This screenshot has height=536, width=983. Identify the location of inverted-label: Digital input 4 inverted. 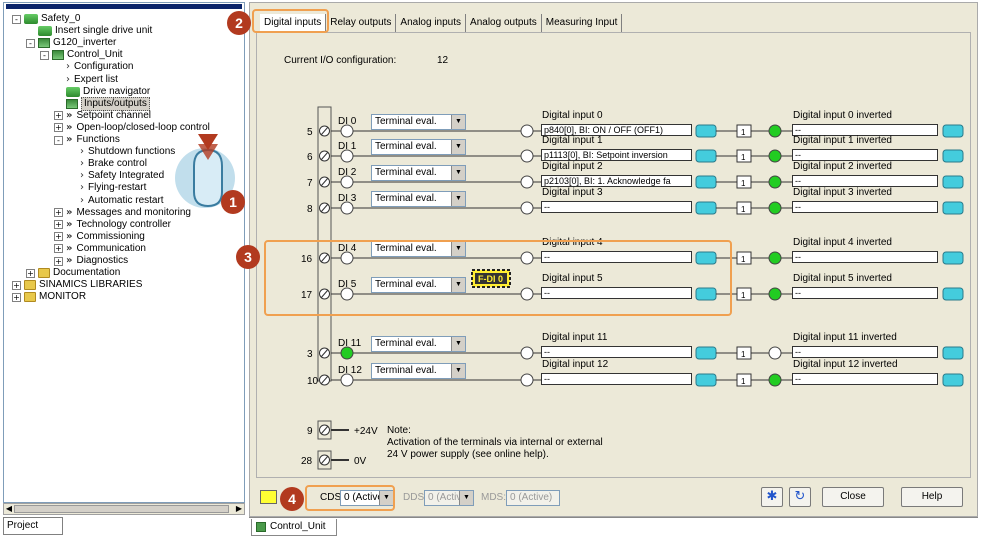
(842, 242).